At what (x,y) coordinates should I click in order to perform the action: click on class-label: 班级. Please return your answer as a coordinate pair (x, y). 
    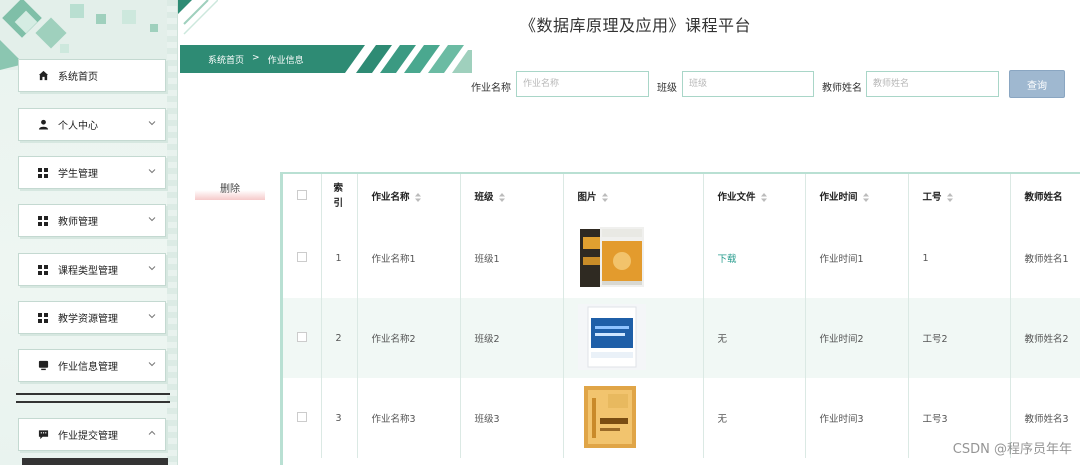
    Looking at the image, I should click on (667, 88).